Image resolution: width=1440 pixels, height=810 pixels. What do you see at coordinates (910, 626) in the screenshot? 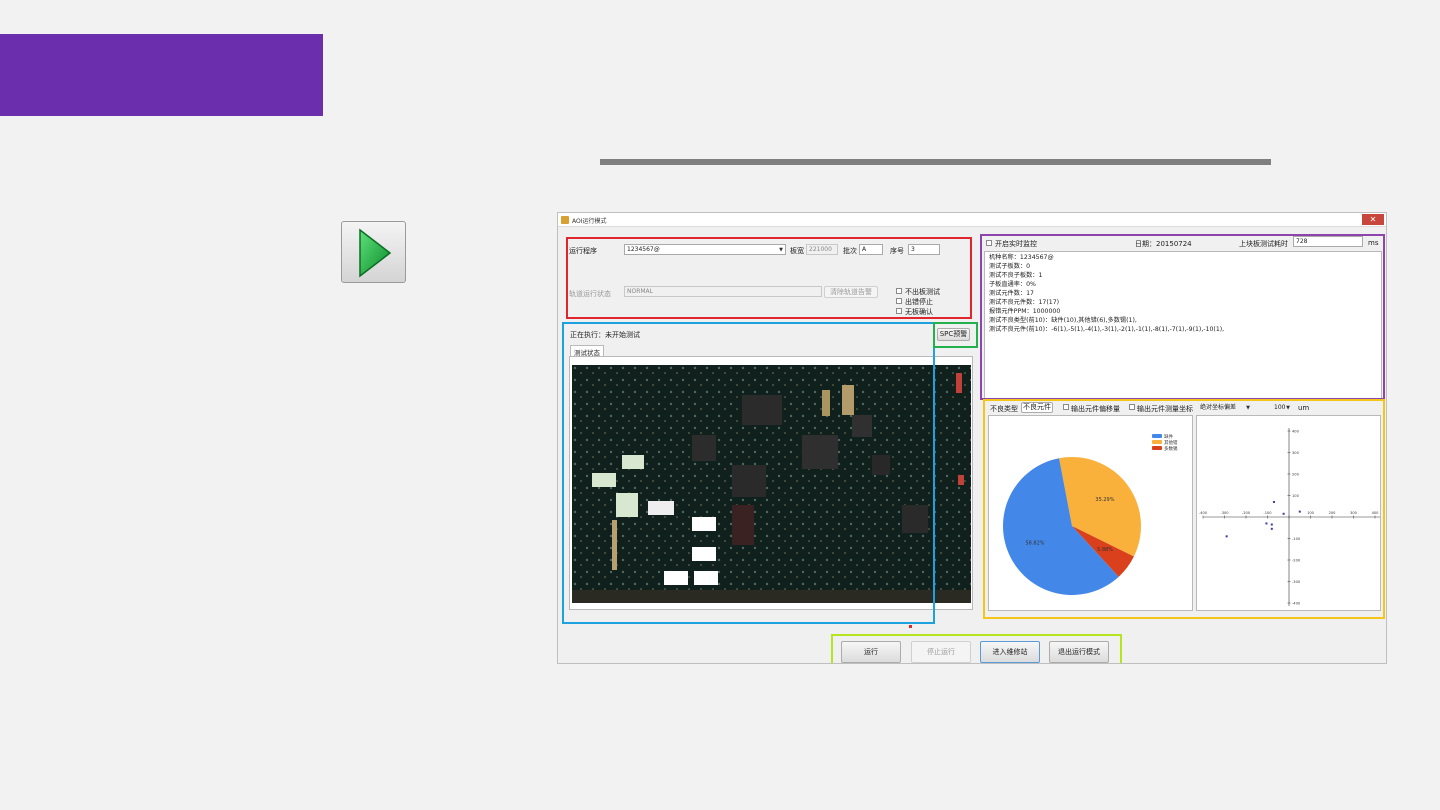
I see `marker-dot` at bounding box center [910, 626].